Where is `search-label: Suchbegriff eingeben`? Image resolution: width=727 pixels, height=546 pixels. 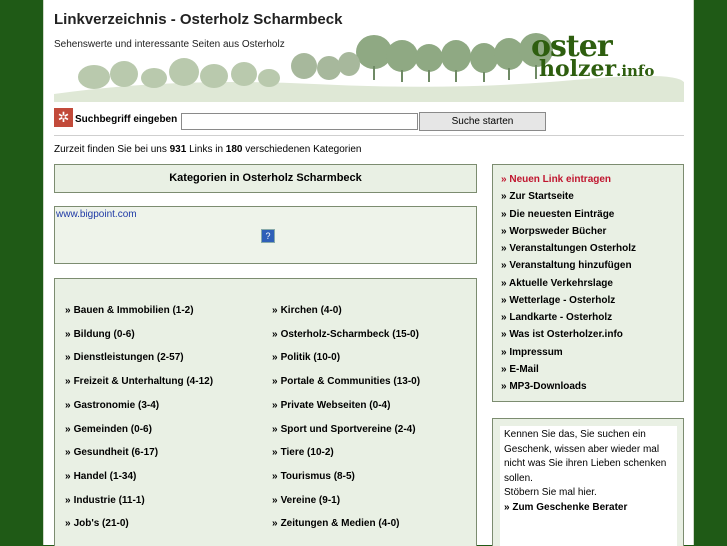 search-label: Suchbegriff eingeben is located at coordinates (126, 119).